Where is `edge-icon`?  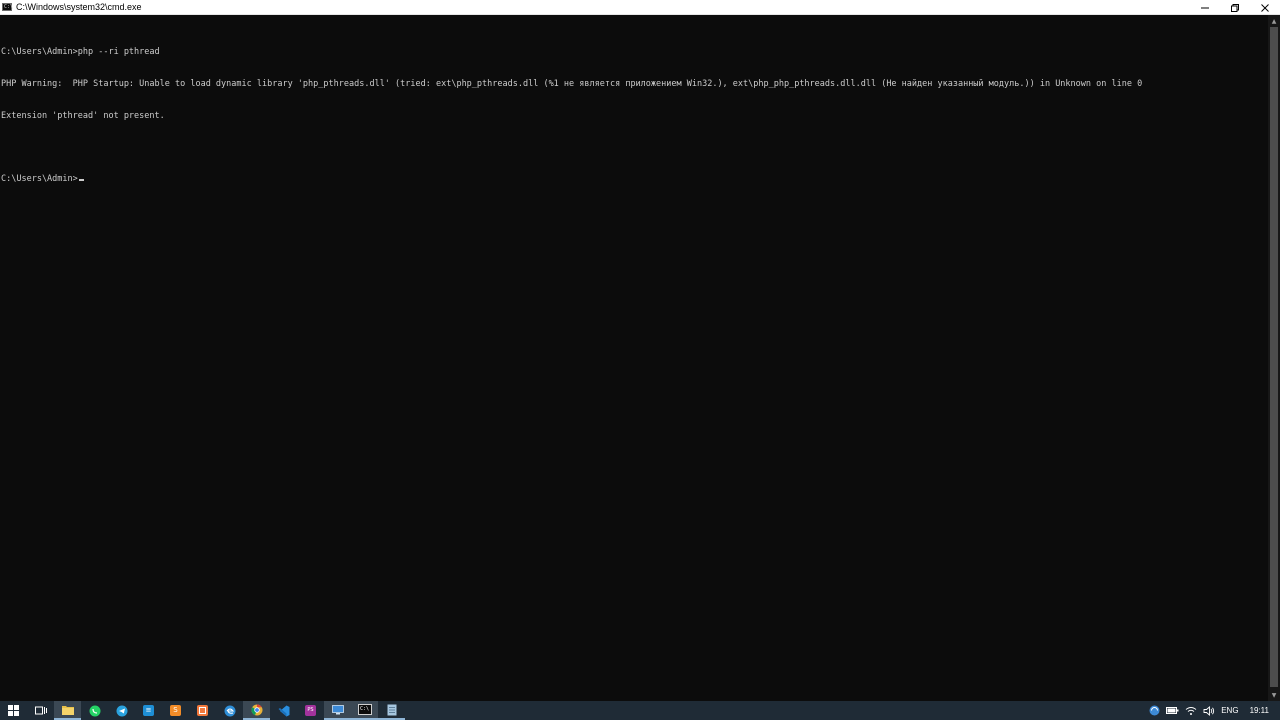 edge-icon is located at coordinates (229, 710).